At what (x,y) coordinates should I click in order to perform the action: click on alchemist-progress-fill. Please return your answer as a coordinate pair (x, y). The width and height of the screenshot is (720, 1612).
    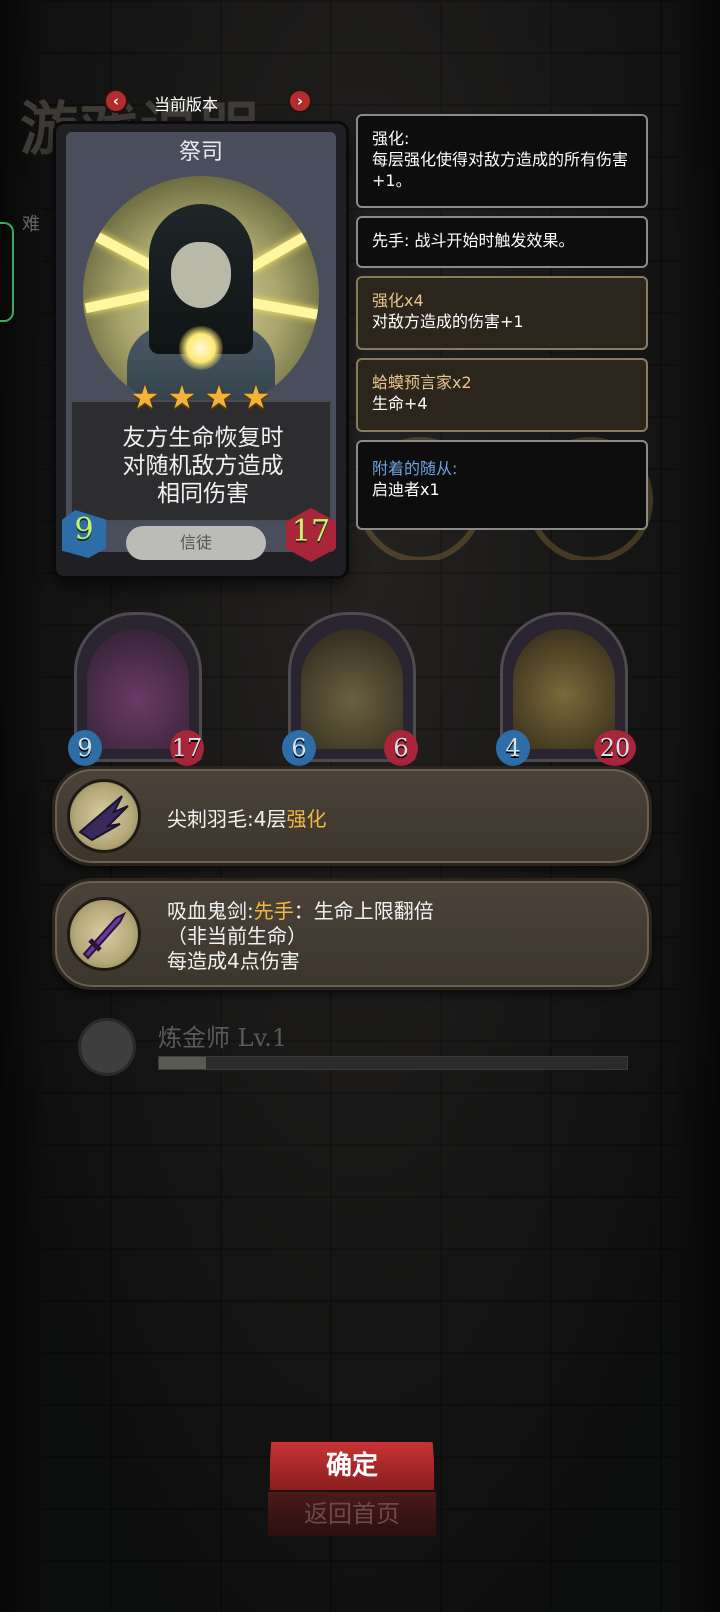
    Looking at the image, I should click on (182, 1063).